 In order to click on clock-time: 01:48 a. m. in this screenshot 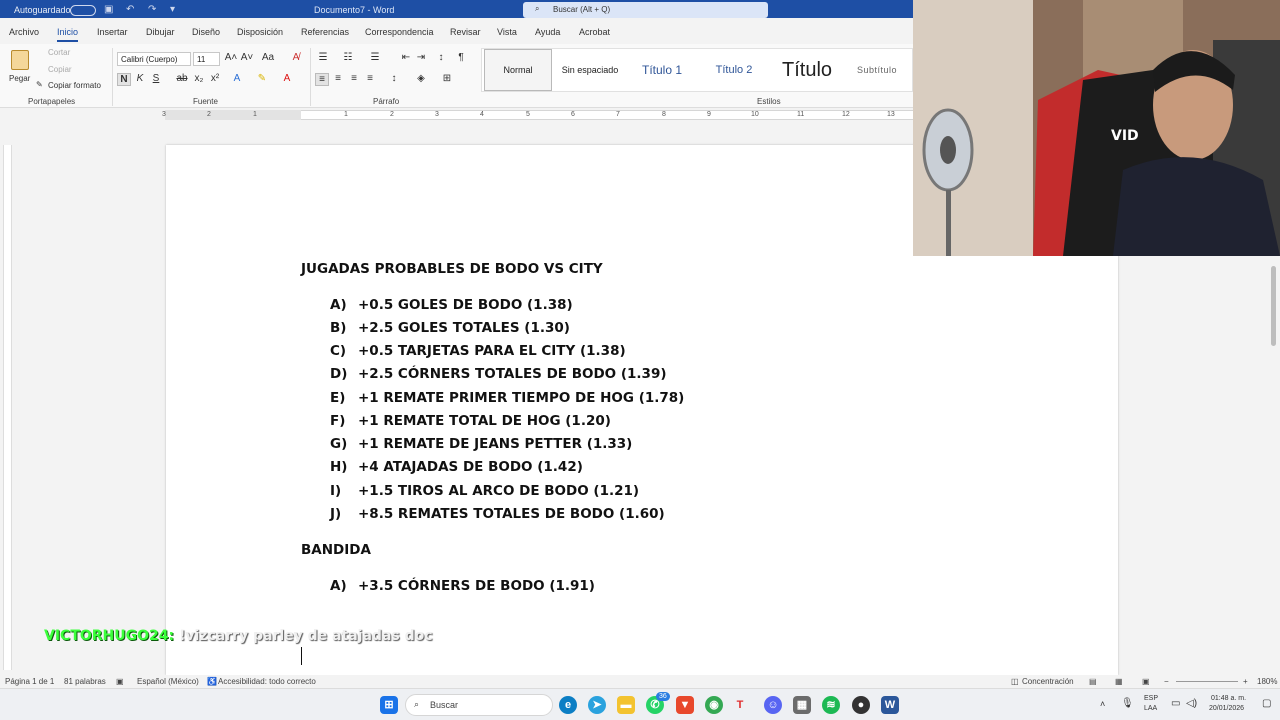, I will do `click(1228, 698)`.